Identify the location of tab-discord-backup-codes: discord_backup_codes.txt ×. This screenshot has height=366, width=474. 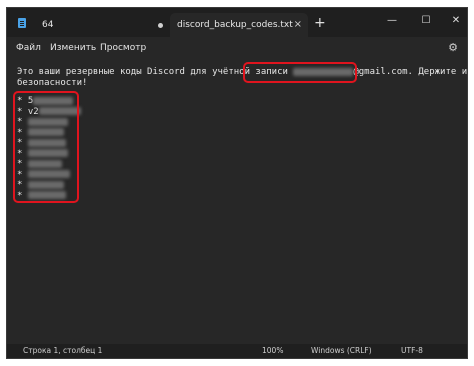
(239, 25).